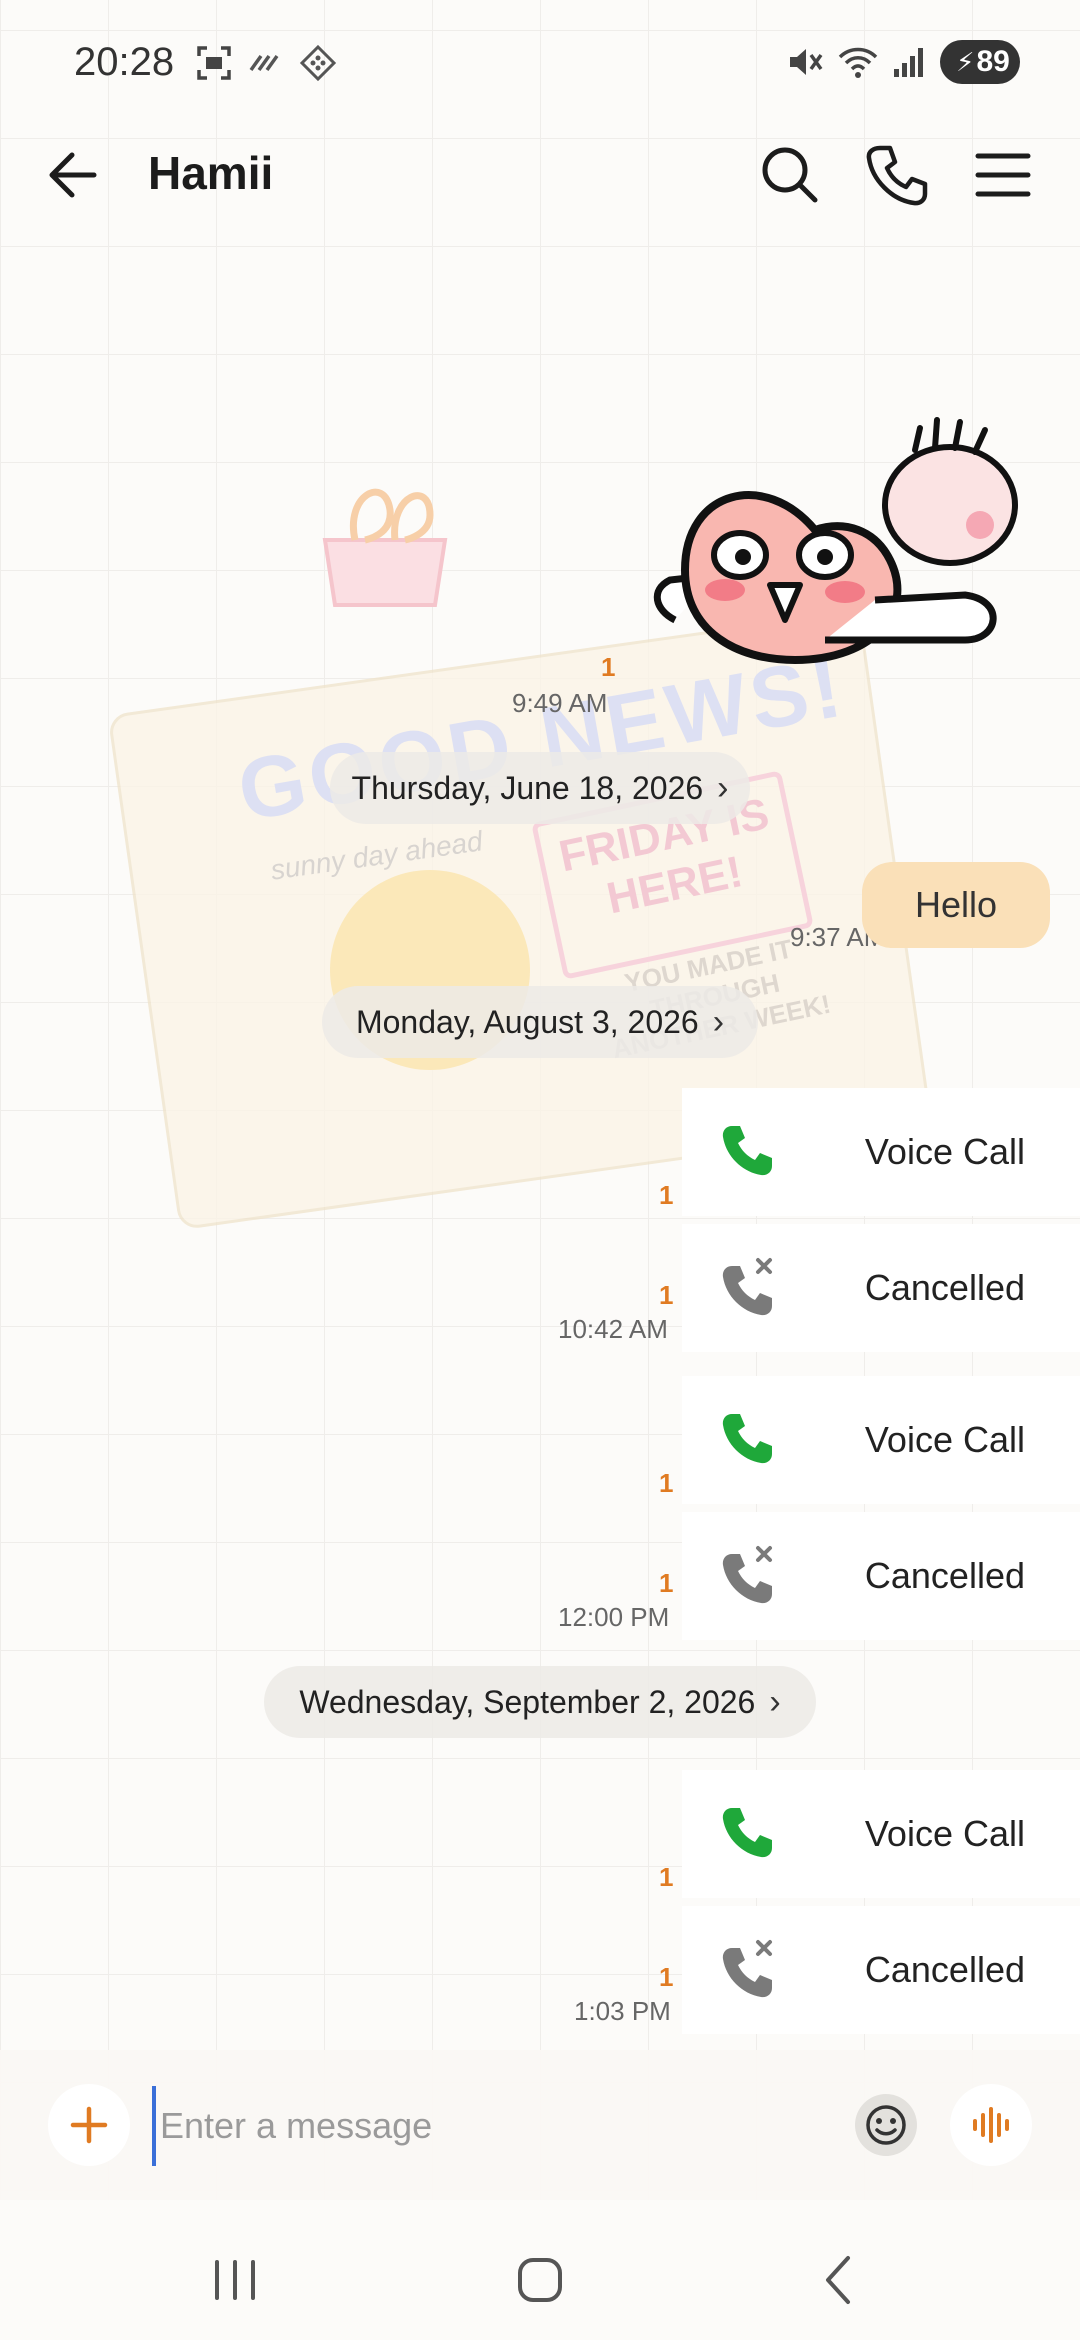 Image resolution: width=1080 pixels, height=2340 pixels. I want to click on emoji-button, so click(886, 2125).